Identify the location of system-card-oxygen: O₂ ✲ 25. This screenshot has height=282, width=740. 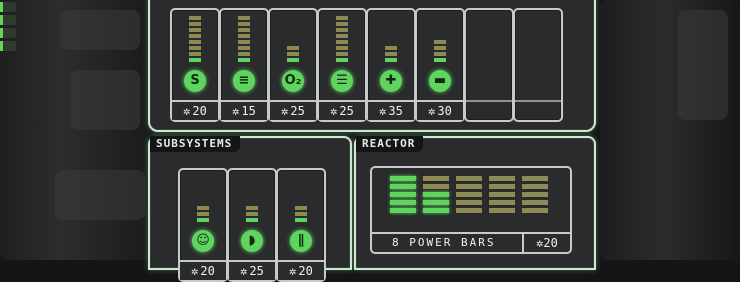
(293, 65).